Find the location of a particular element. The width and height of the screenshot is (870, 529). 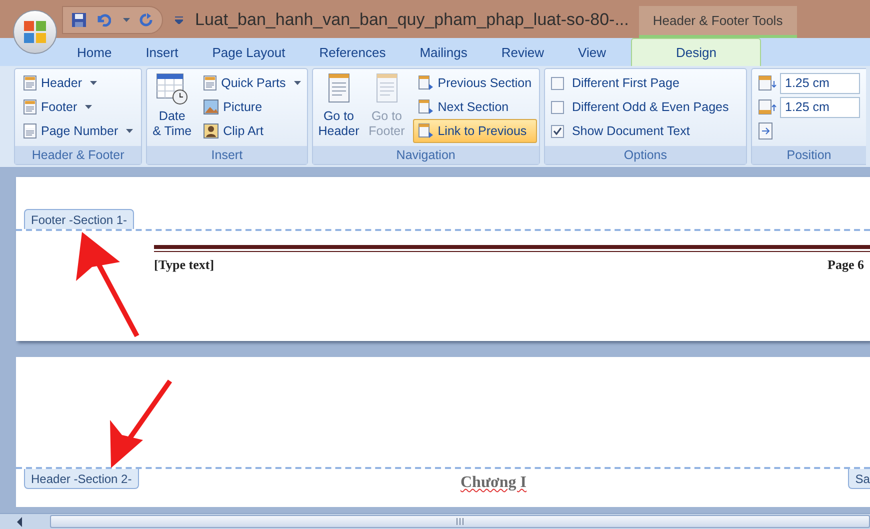

insert-alignment-tab-icon is located at coordinates (766, 131).